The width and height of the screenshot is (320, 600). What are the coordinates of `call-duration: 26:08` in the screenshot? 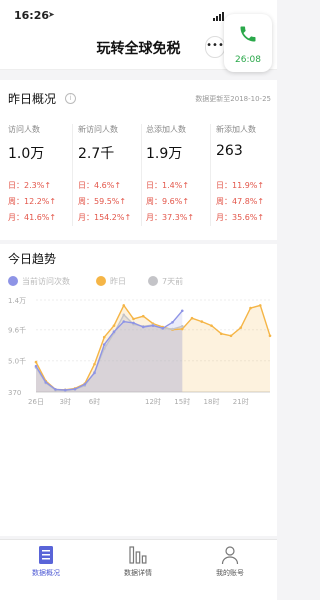 It's located at (248, 60).